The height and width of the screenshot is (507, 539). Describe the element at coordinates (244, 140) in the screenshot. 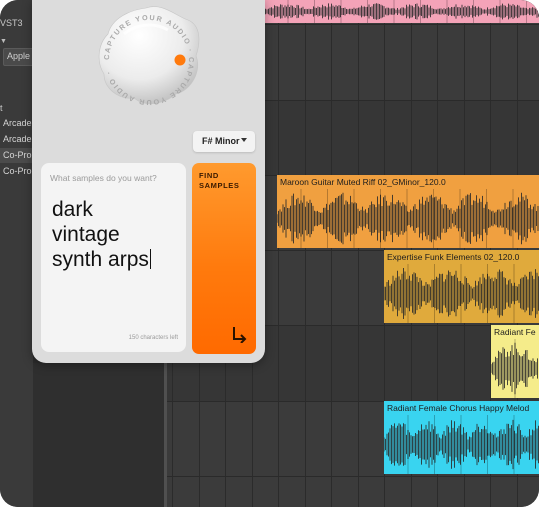

I see `caret-down-icon` at that location.